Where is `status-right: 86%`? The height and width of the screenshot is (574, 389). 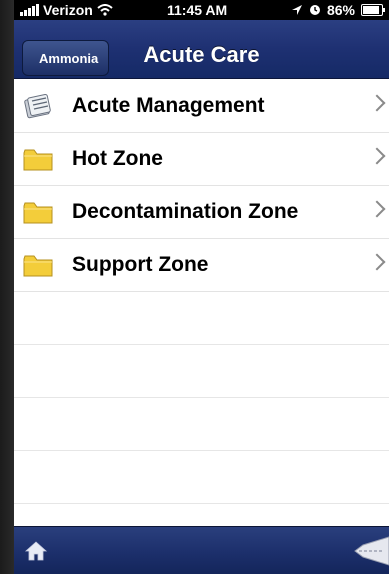 status-right: 86% is located at coordinates (338, 10).